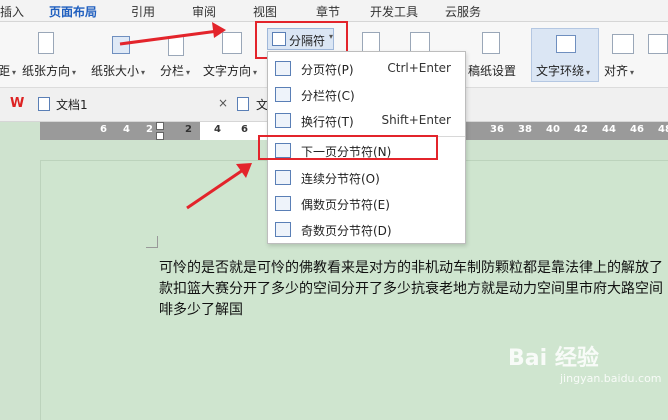  What do you see at coordinates (366, 95) in the screenshot?
I see `menu-item-column-break: 分栏符(C)` at bounding box center [366, 95].